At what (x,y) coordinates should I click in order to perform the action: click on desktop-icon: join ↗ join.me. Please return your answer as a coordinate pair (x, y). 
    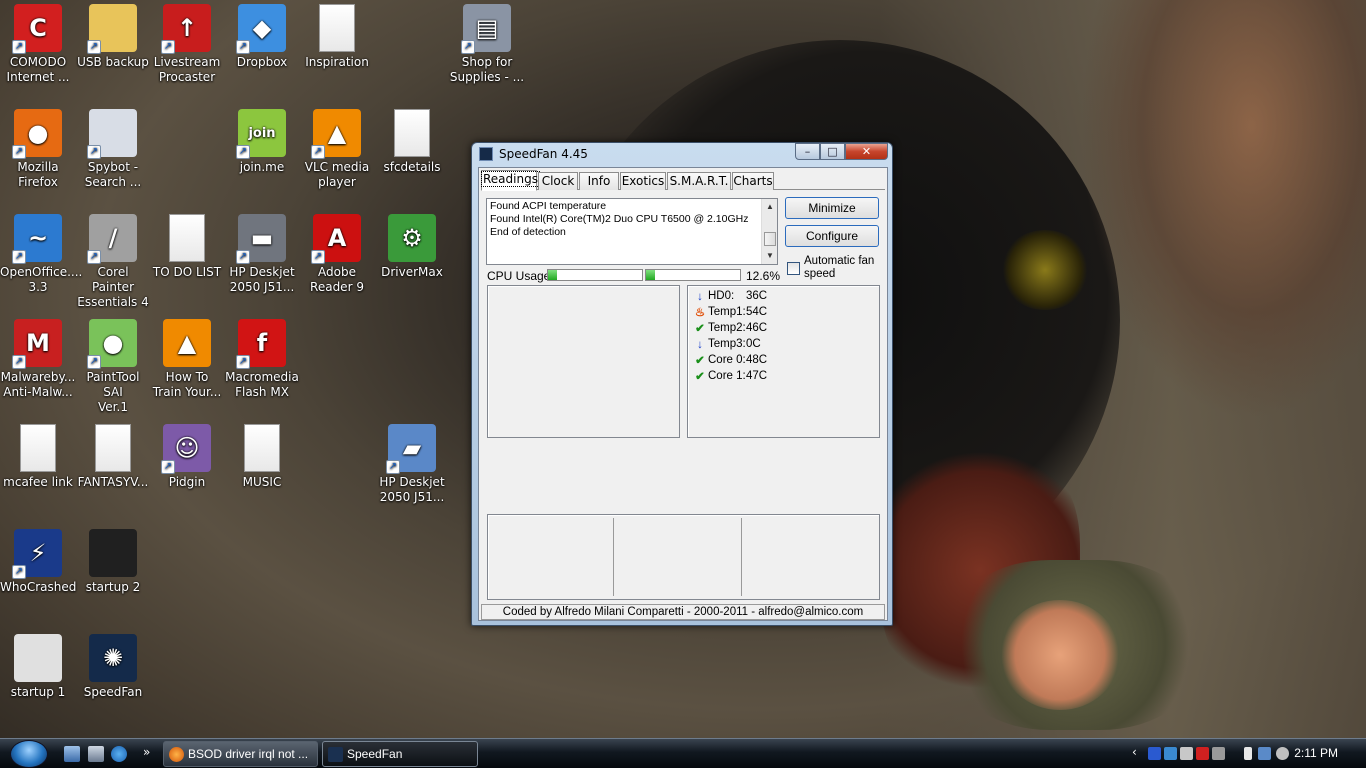
    Looking at the image, I should click on (262, 140).